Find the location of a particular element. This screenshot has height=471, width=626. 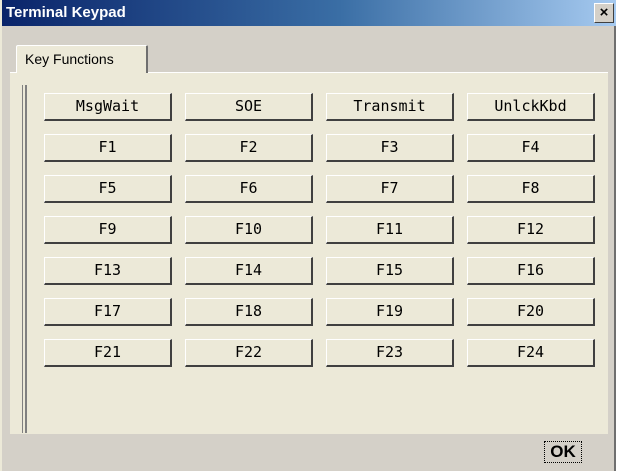

key-f17-button: F17 is located at coordinates (108, 312).